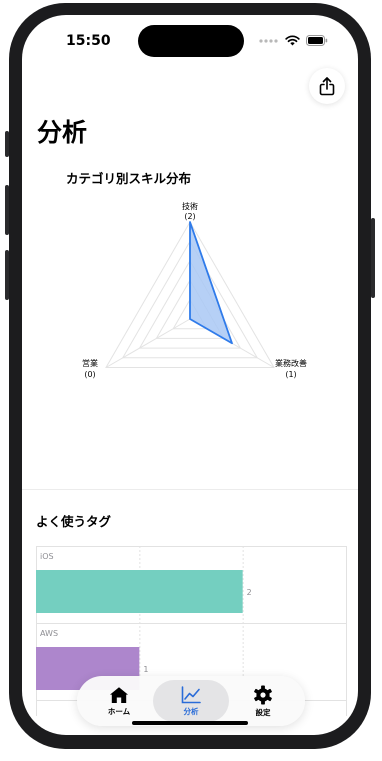  Describe the element at coordinates (139, 591) in the screenshot. I see `bar-mark` at that location.